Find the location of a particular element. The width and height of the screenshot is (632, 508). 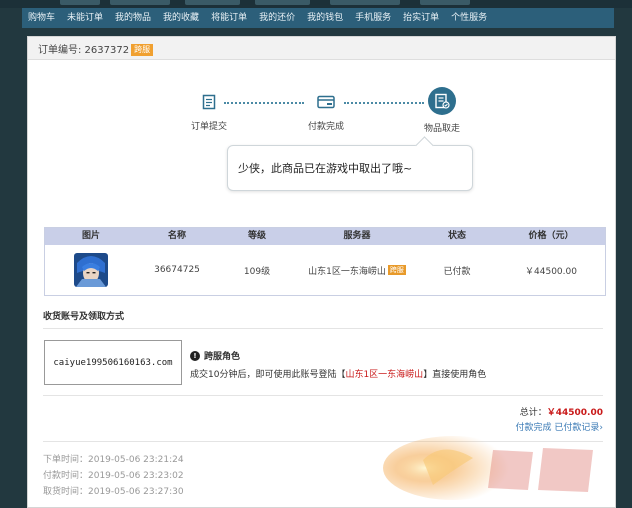

method-label: 跨服角色 is located at coordinates (222, 357).